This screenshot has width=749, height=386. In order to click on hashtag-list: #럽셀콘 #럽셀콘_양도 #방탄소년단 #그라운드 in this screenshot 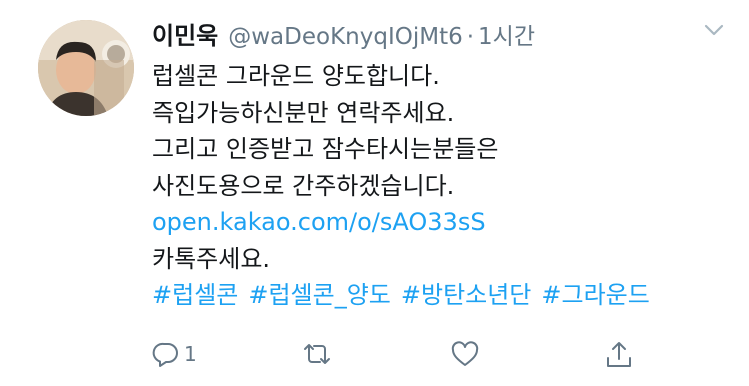, I will do `click(442, 295)`.